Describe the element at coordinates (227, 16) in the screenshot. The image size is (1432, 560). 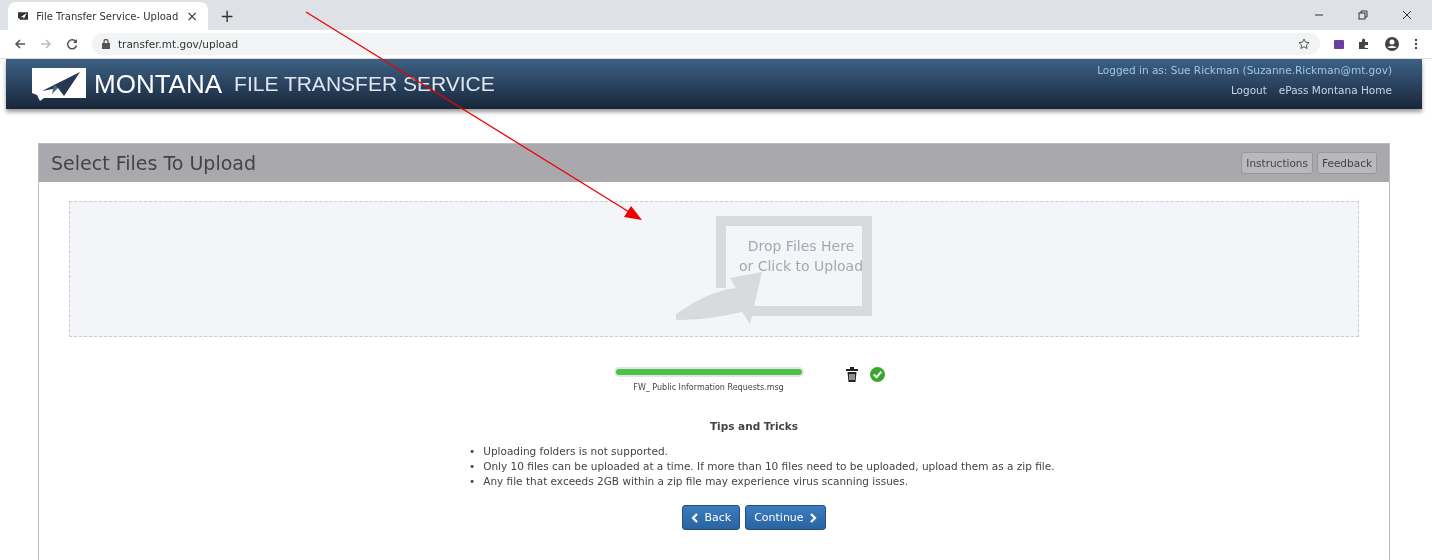
I see `new-tab-button: +` at that location.